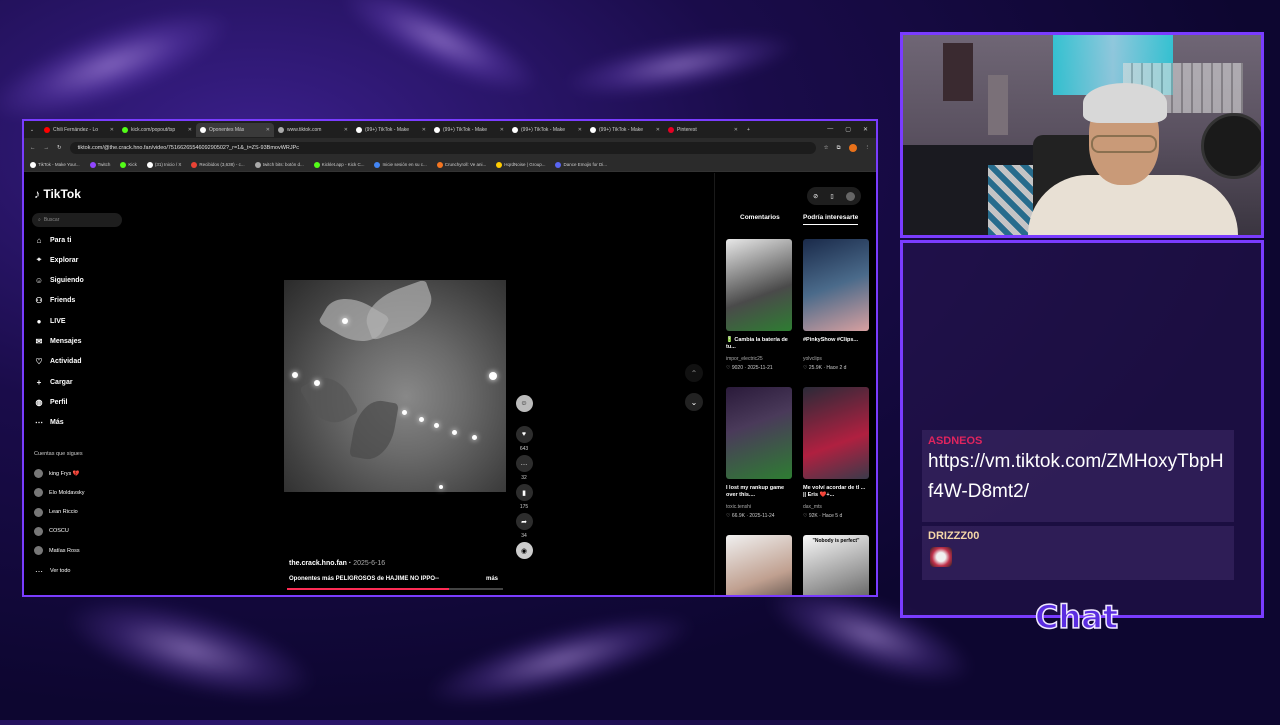  Describe the element at coordinates (157, 130) in the screenshot. I see `browser-tab: kick.com/popout/tsp ✕` at that location.